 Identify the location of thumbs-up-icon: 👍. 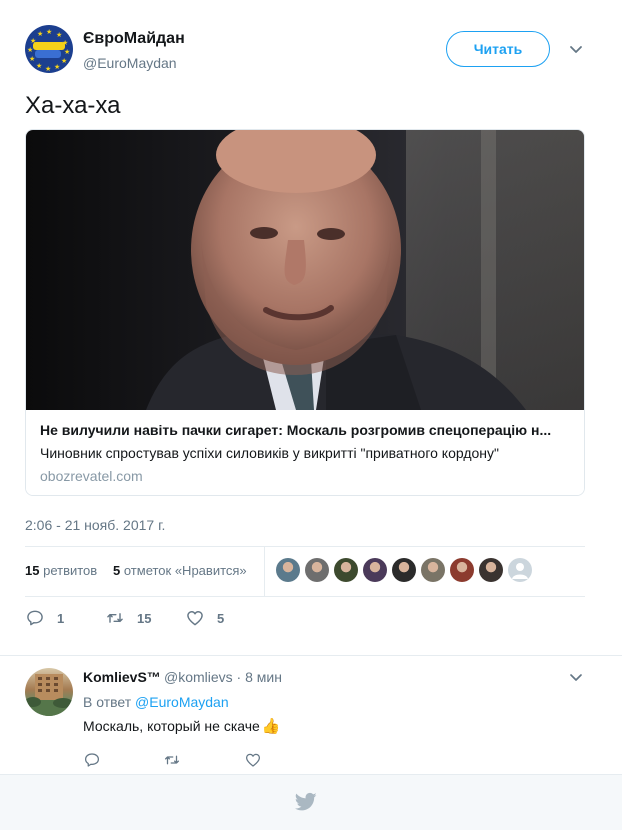
(271, 726).